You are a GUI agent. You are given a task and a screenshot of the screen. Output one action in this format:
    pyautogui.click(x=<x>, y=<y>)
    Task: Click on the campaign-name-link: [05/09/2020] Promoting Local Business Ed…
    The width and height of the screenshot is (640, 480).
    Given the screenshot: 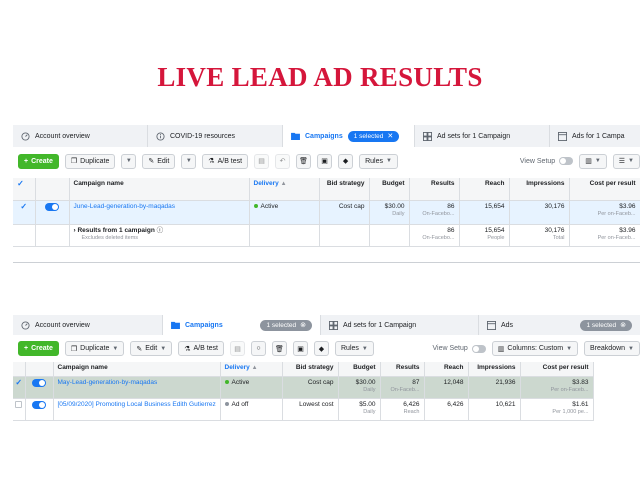 What is the action you would take?
    pyautogui.click(x=137, y=404)
    